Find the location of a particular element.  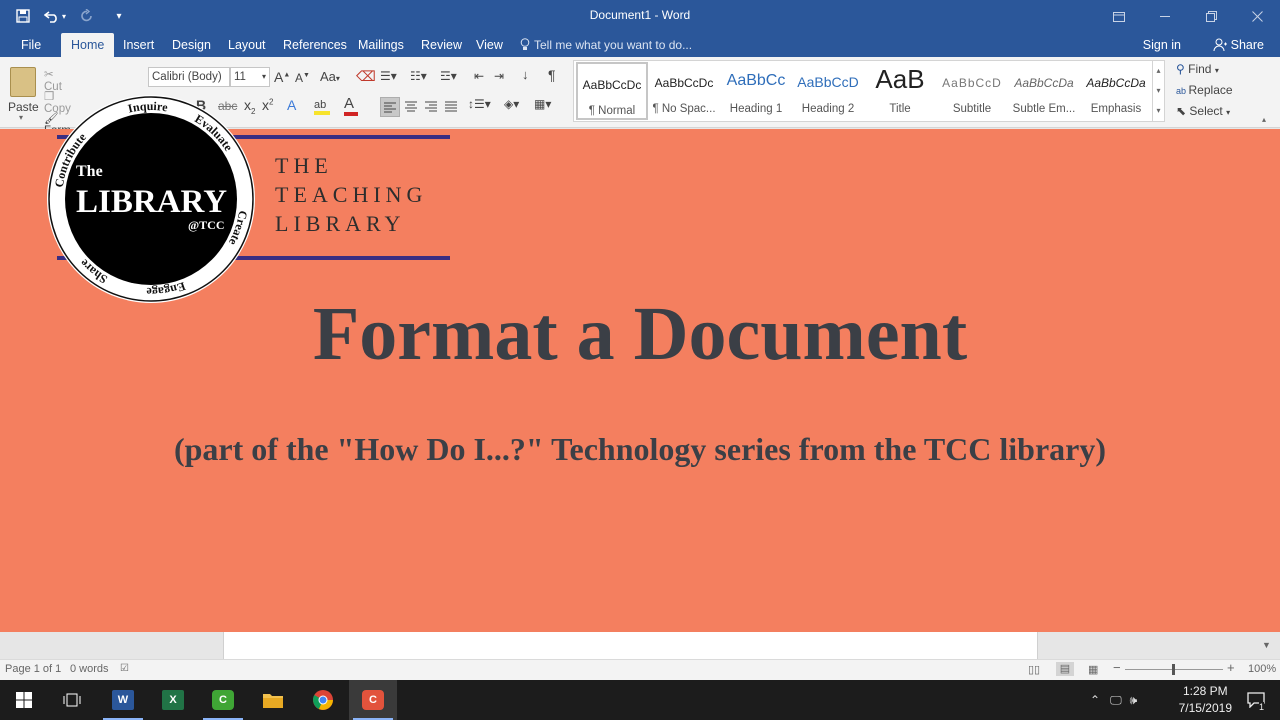

font-name-box: Calibri (Body) is located at coordinates (189, 77).